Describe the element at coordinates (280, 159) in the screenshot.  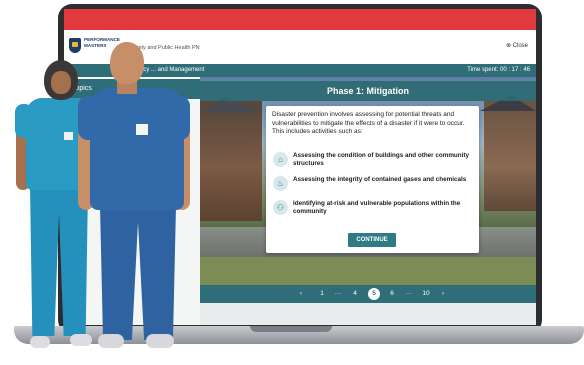
I see `building-inspection-icon: ⌂` at that location.